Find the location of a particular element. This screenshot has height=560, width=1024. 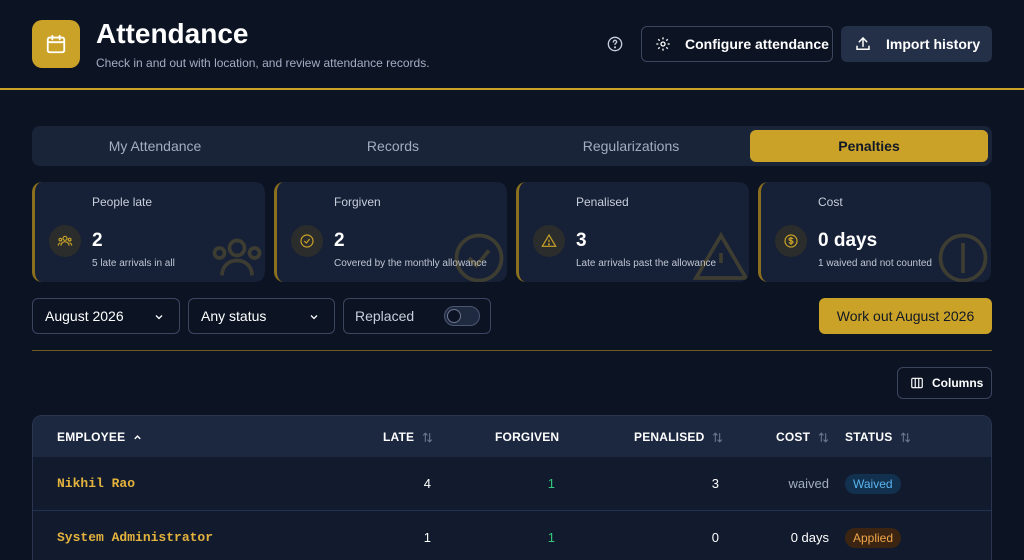

status-select: Any status is located at coordinates (261, 316).